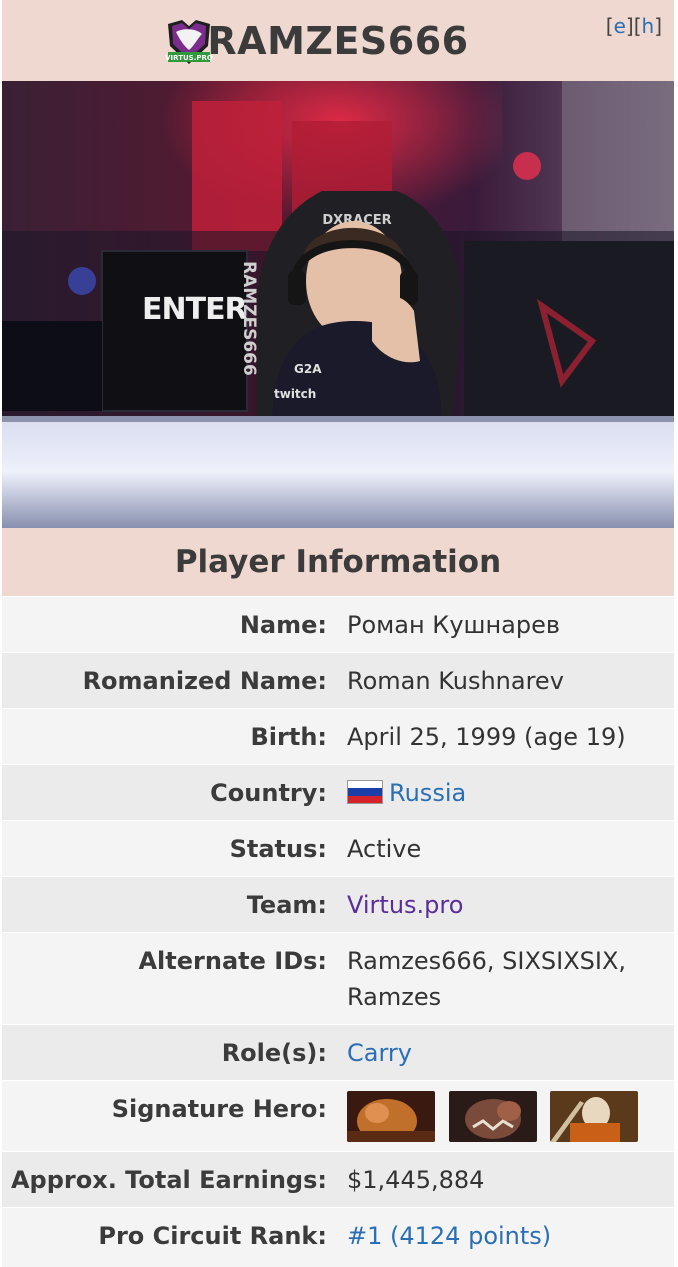  I want to click on player-name: RAMZES666, so click(338, 40).